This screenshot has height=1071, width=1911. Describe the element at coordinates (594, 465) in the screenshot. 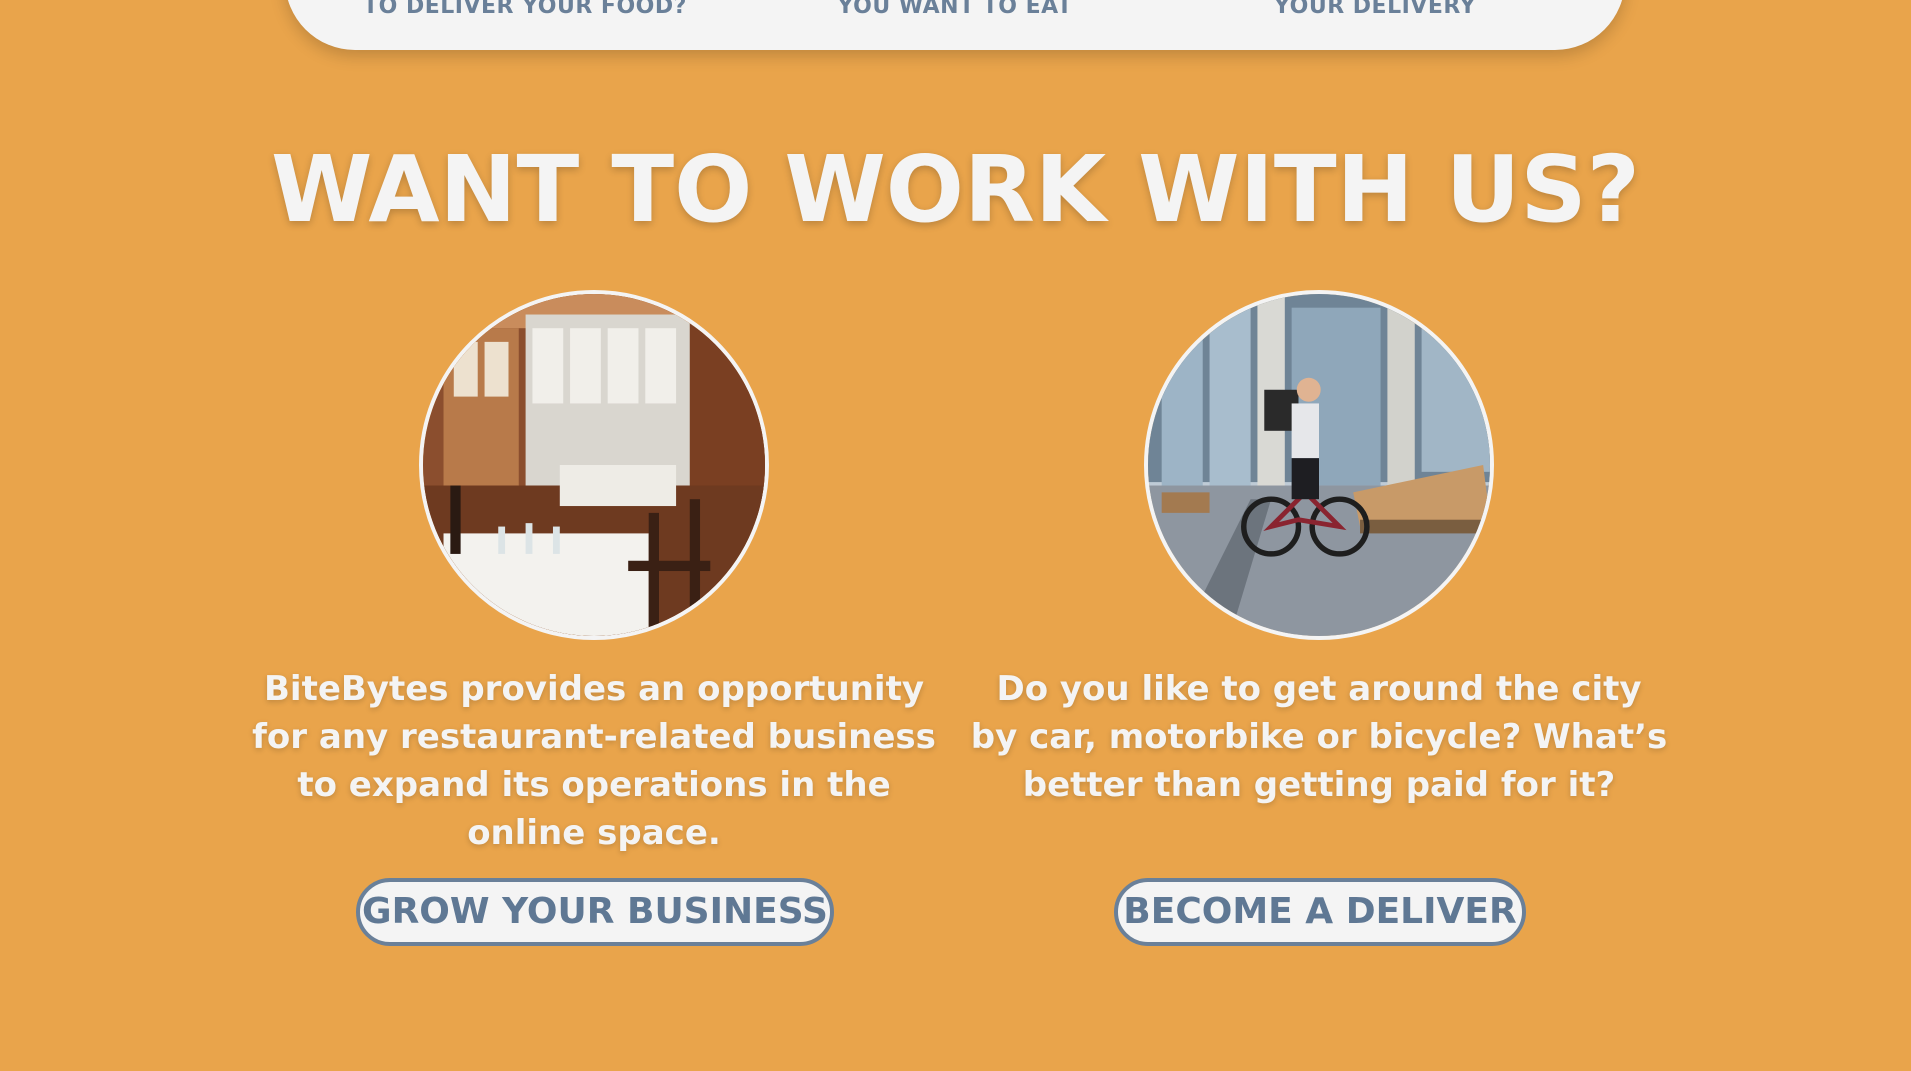

I see `restaurant-interior-image` at that location.